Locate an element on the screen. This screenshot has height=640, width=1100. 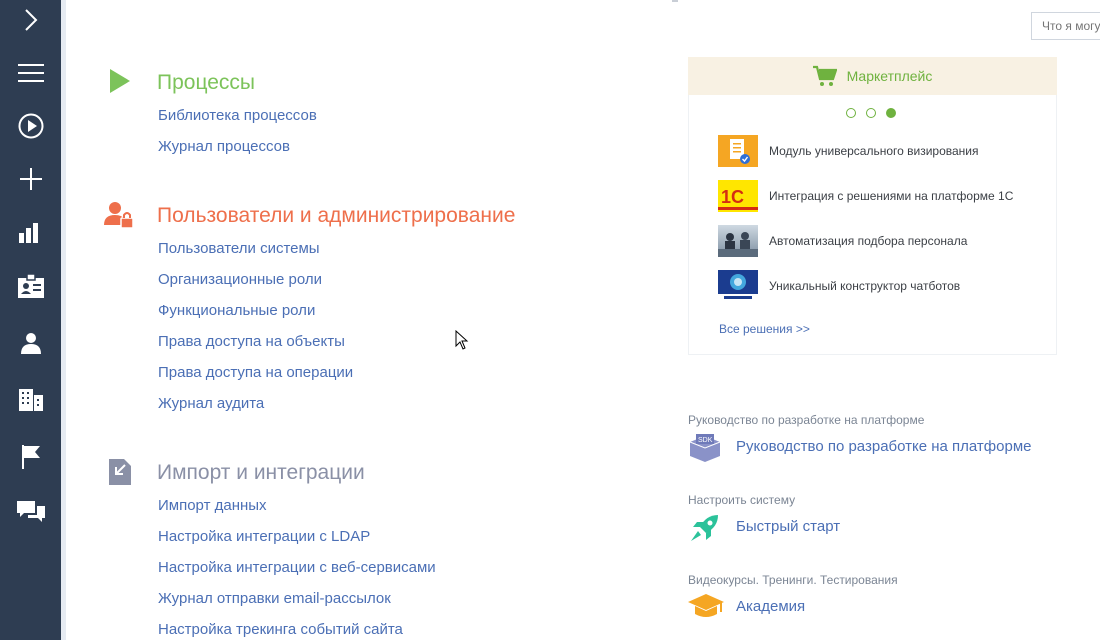
expand-chevron-icon is located at coordinates (30, 20).